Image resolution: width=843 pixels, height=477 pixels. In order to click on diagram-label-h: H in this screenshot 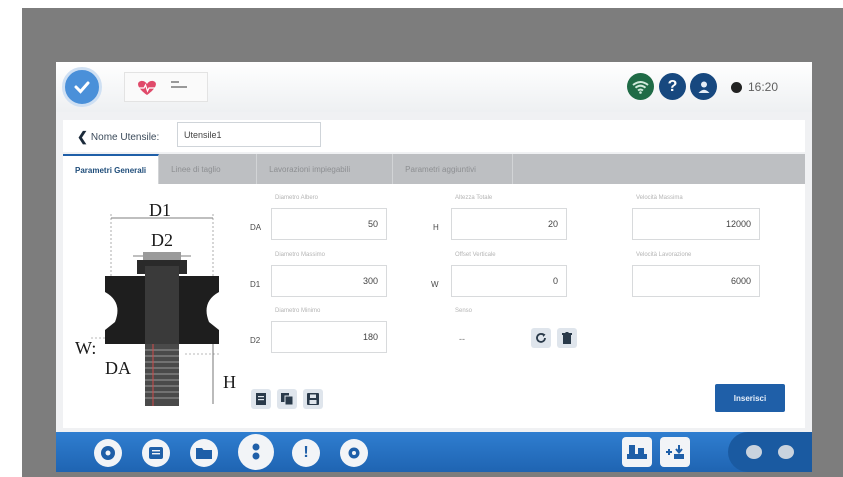, I will do `click(229, 382)`.